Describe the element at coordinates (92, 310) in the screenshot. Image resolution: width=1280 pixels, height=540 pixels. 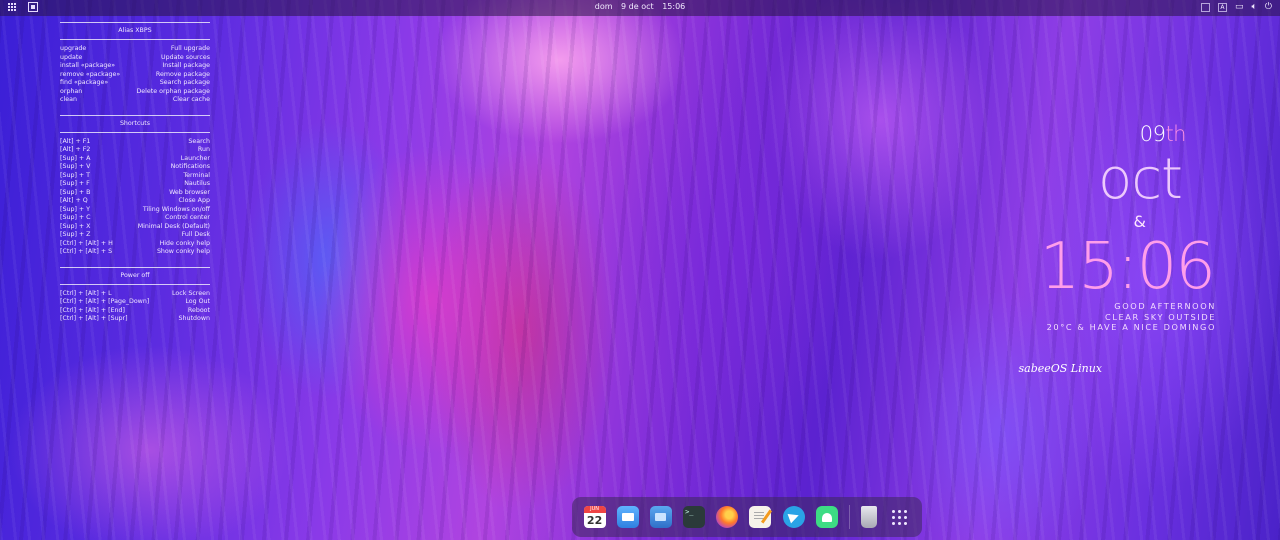
I see `help-command: [Ctrl] + [Alt] + [End]` at that location.